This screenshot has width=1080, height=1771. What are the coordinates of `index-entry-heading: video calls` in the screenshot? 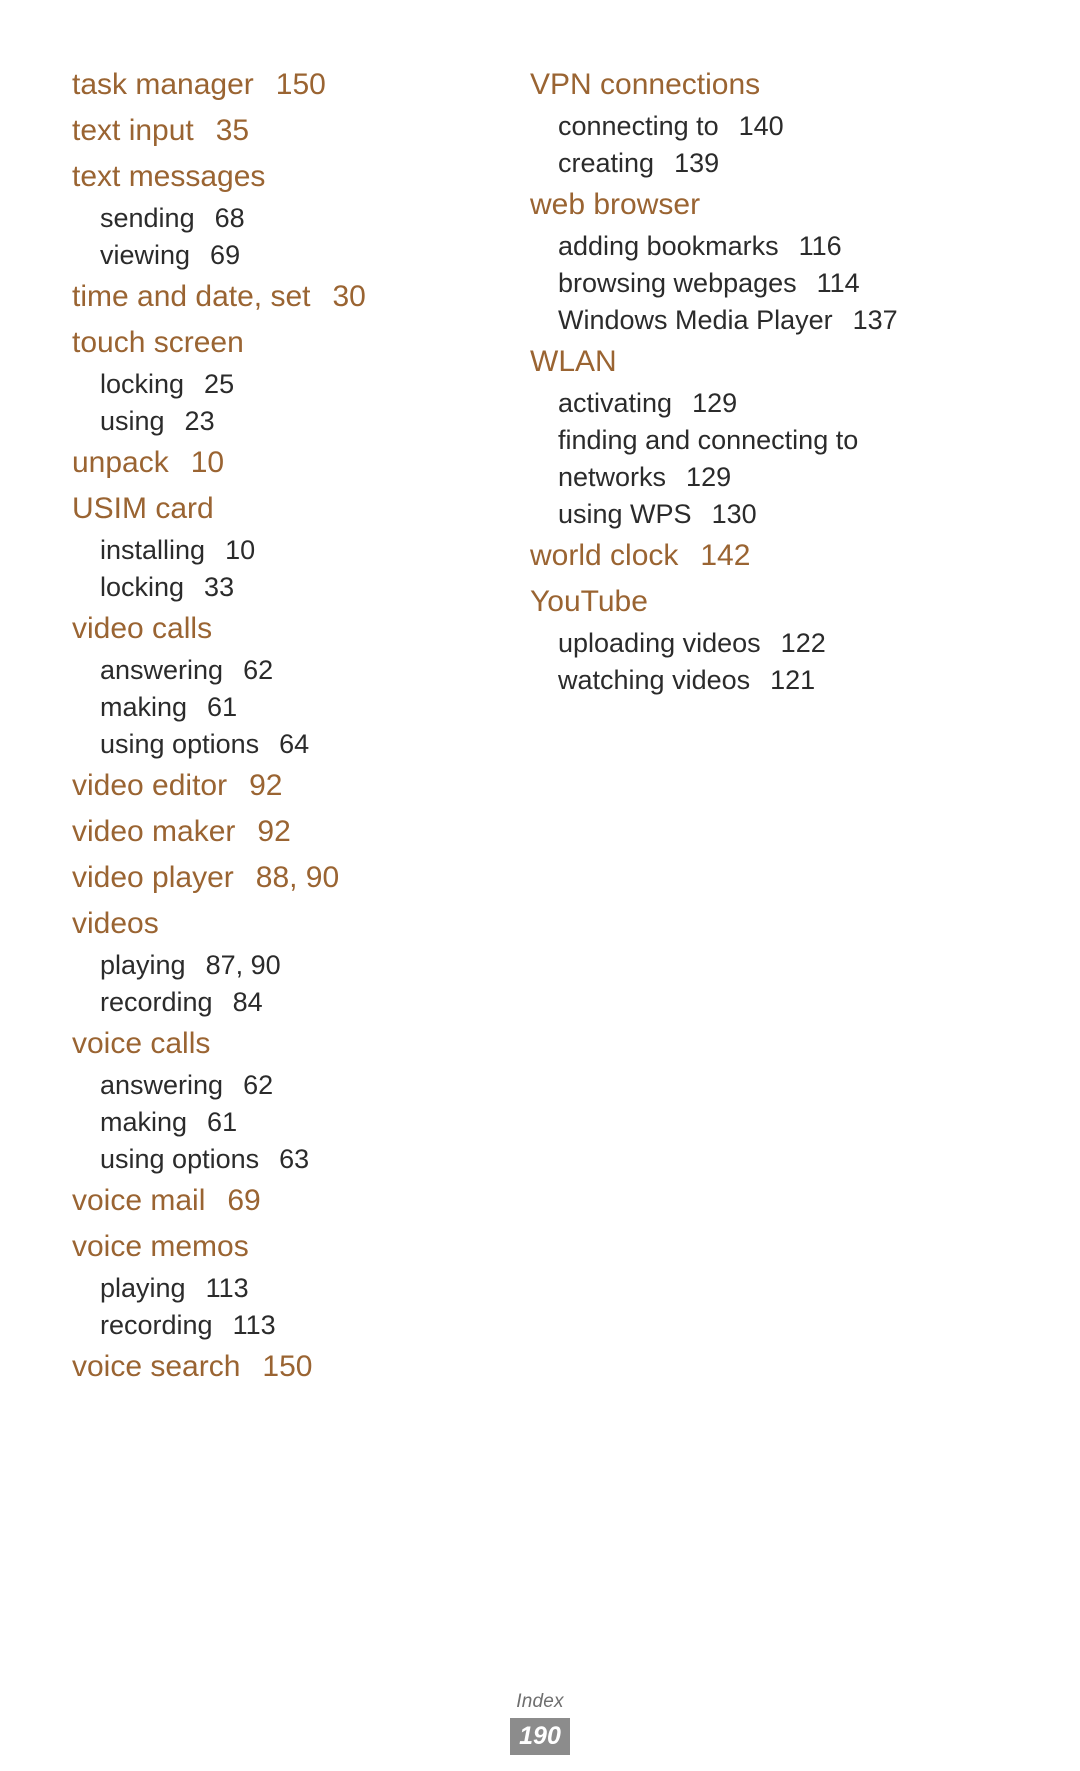 It's located at (287, 629).